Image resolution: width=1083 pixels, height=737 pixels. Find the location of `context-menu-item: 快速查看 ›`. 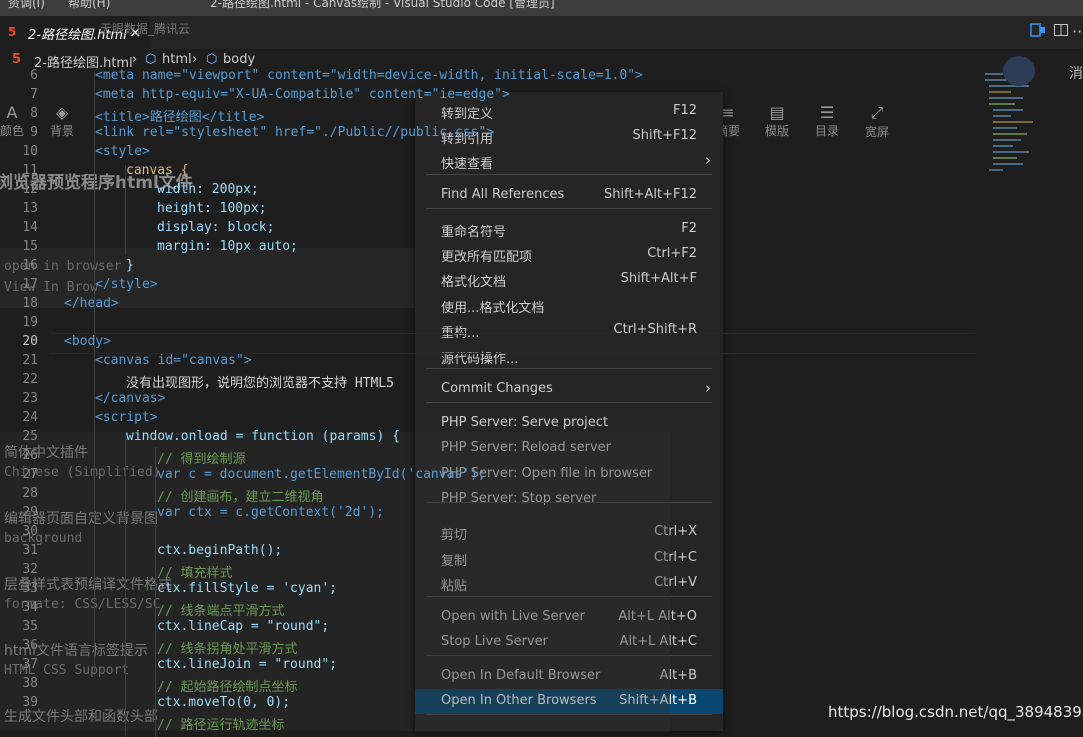

context-menu-item: 快速查看 › is located at coordinates (569, 161).